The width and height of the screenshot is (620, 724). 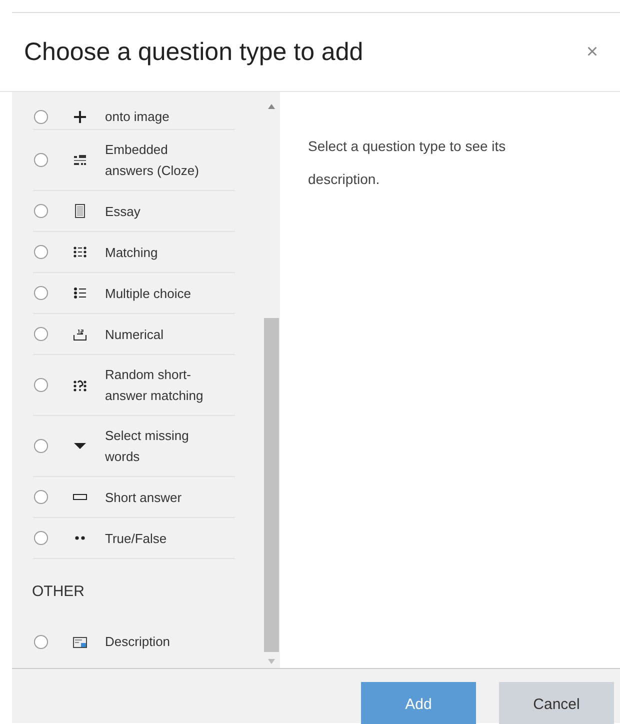 What do you see at coordinates (80, 211) in the screenshot?
I see `document-icon` at bounding box center [80, 211].